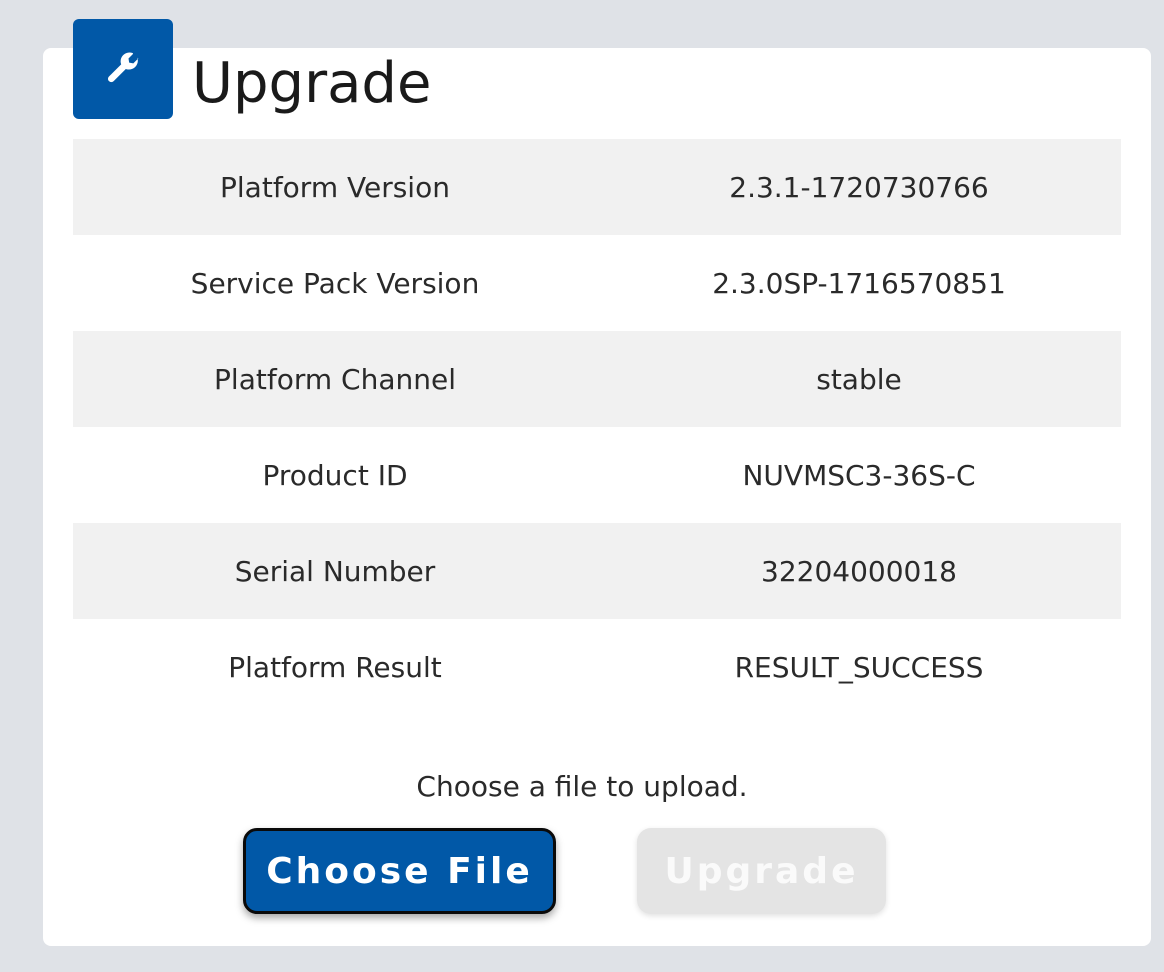  What do you see at coordinates (335, 187) in the screenshot?
I see `row-label: Platform Version` at bounding box center [335, 187].